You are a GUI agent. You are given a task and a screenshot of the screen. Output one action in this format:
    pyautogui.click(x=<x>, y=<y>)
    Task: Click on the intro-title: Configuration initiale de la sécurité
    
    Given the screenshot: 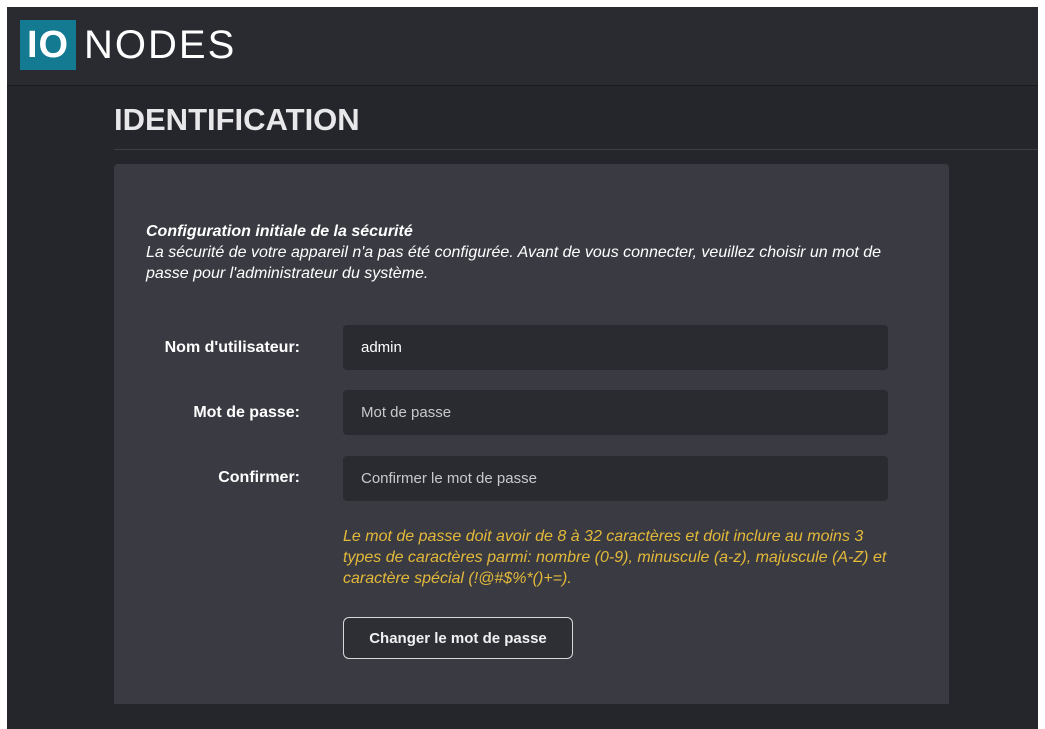 What is the action you would take?
    pyautogui.click(x=279, y=231)
    